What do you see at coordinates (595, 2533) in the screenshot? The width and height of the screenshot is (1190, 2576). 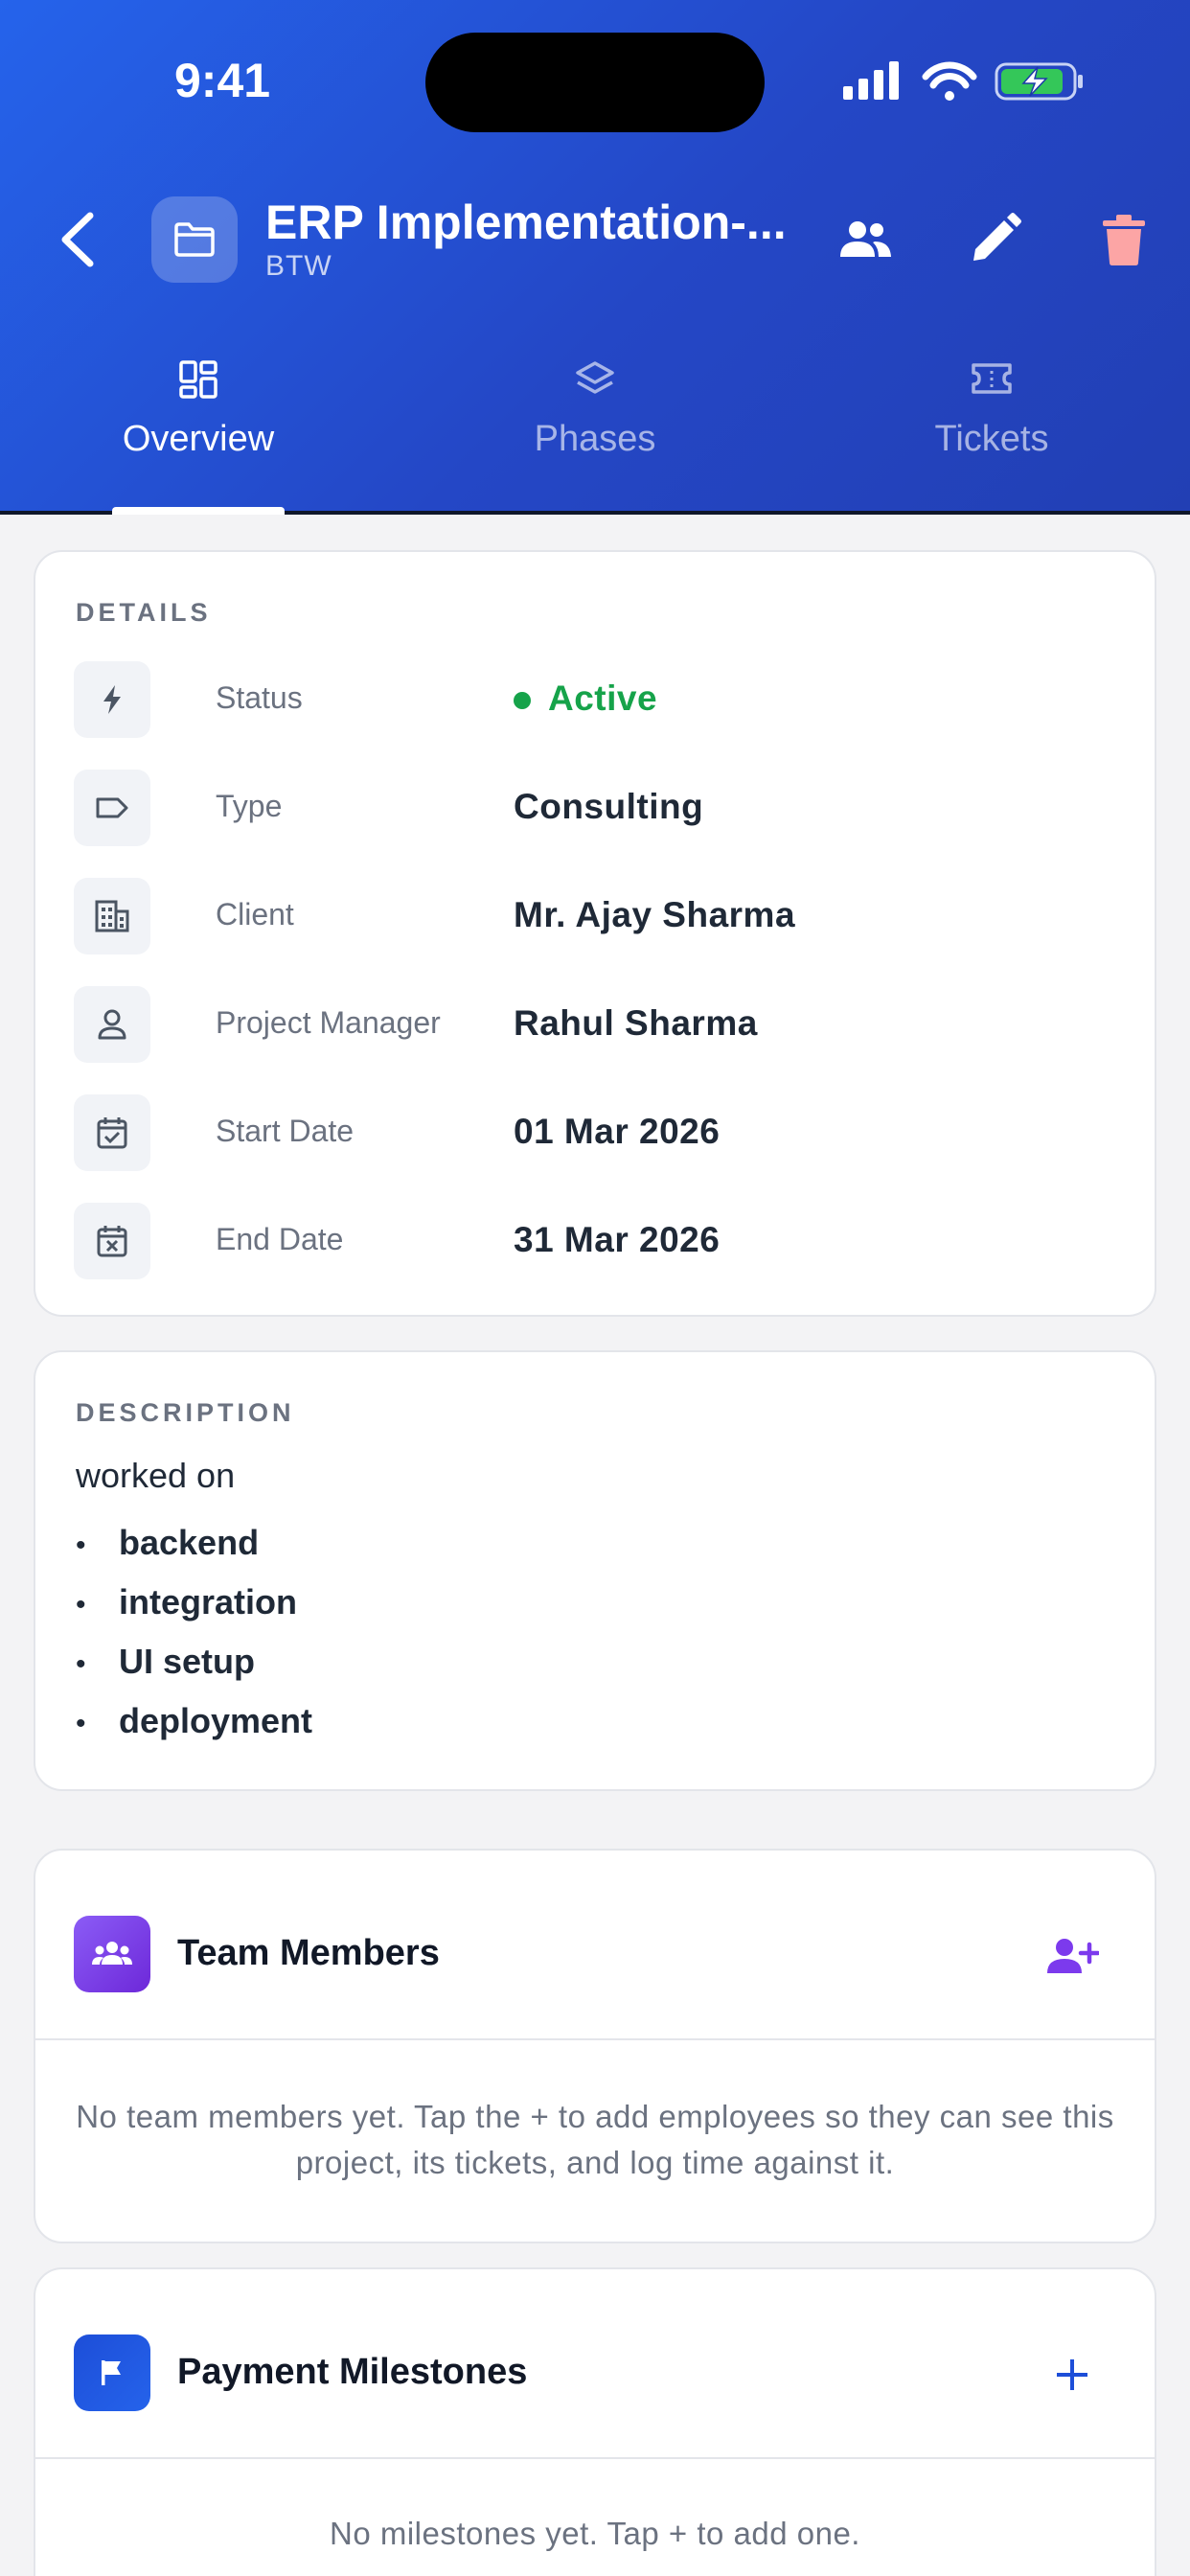 I see `payment-milestones-empty-message: No milestones yet. Tap + to add one.` at bounding box center [595, 2533].